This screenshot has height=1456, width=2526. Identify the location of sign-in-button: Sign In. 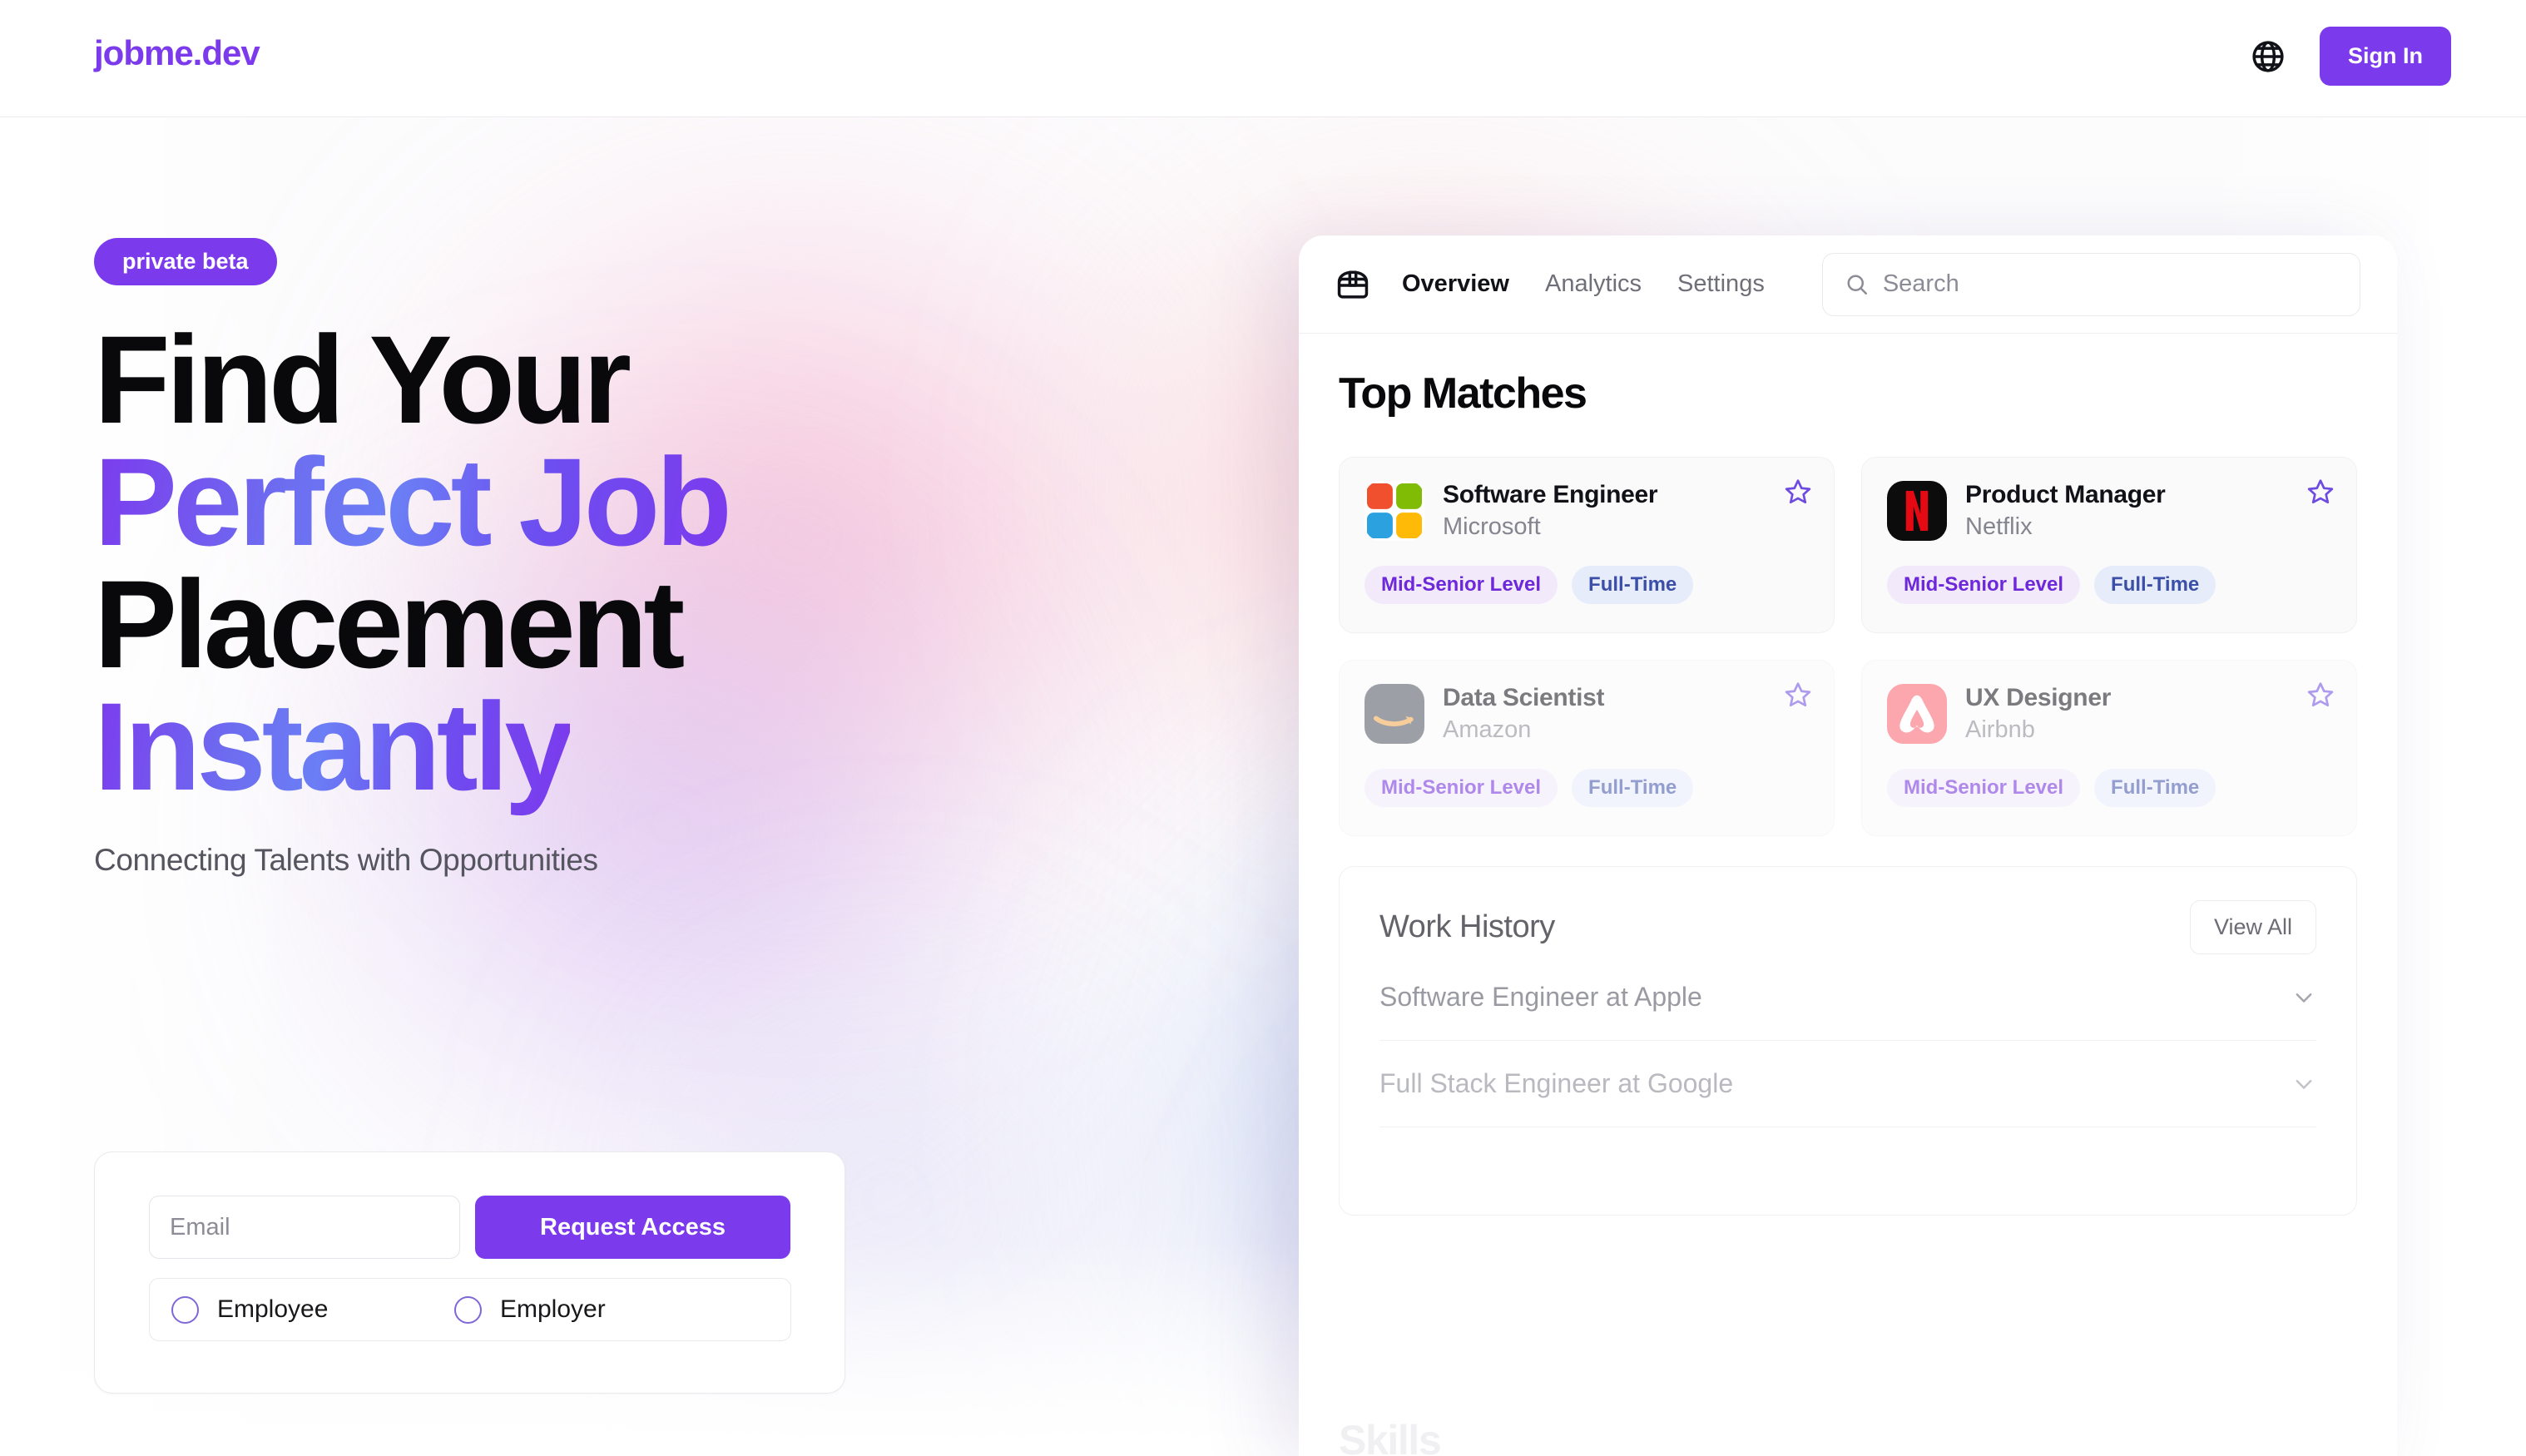
(2385, 56).